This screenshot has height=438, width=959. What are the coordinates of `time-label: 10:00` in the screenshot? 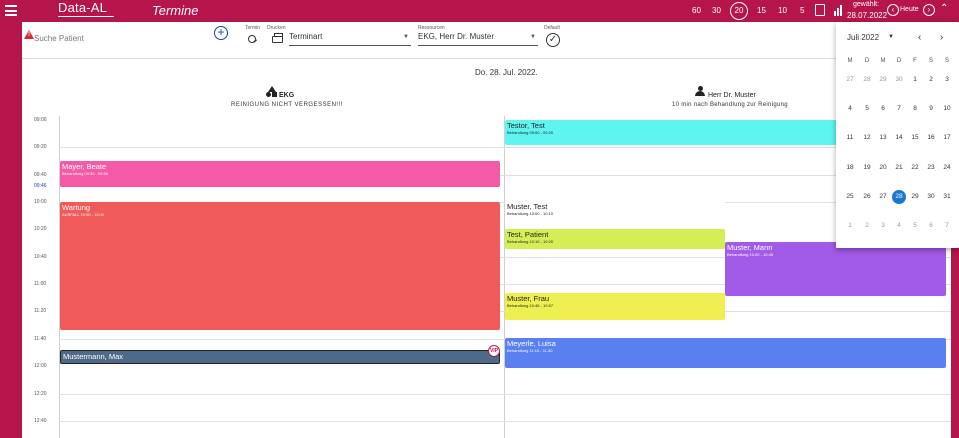 It's located at (40, 202).